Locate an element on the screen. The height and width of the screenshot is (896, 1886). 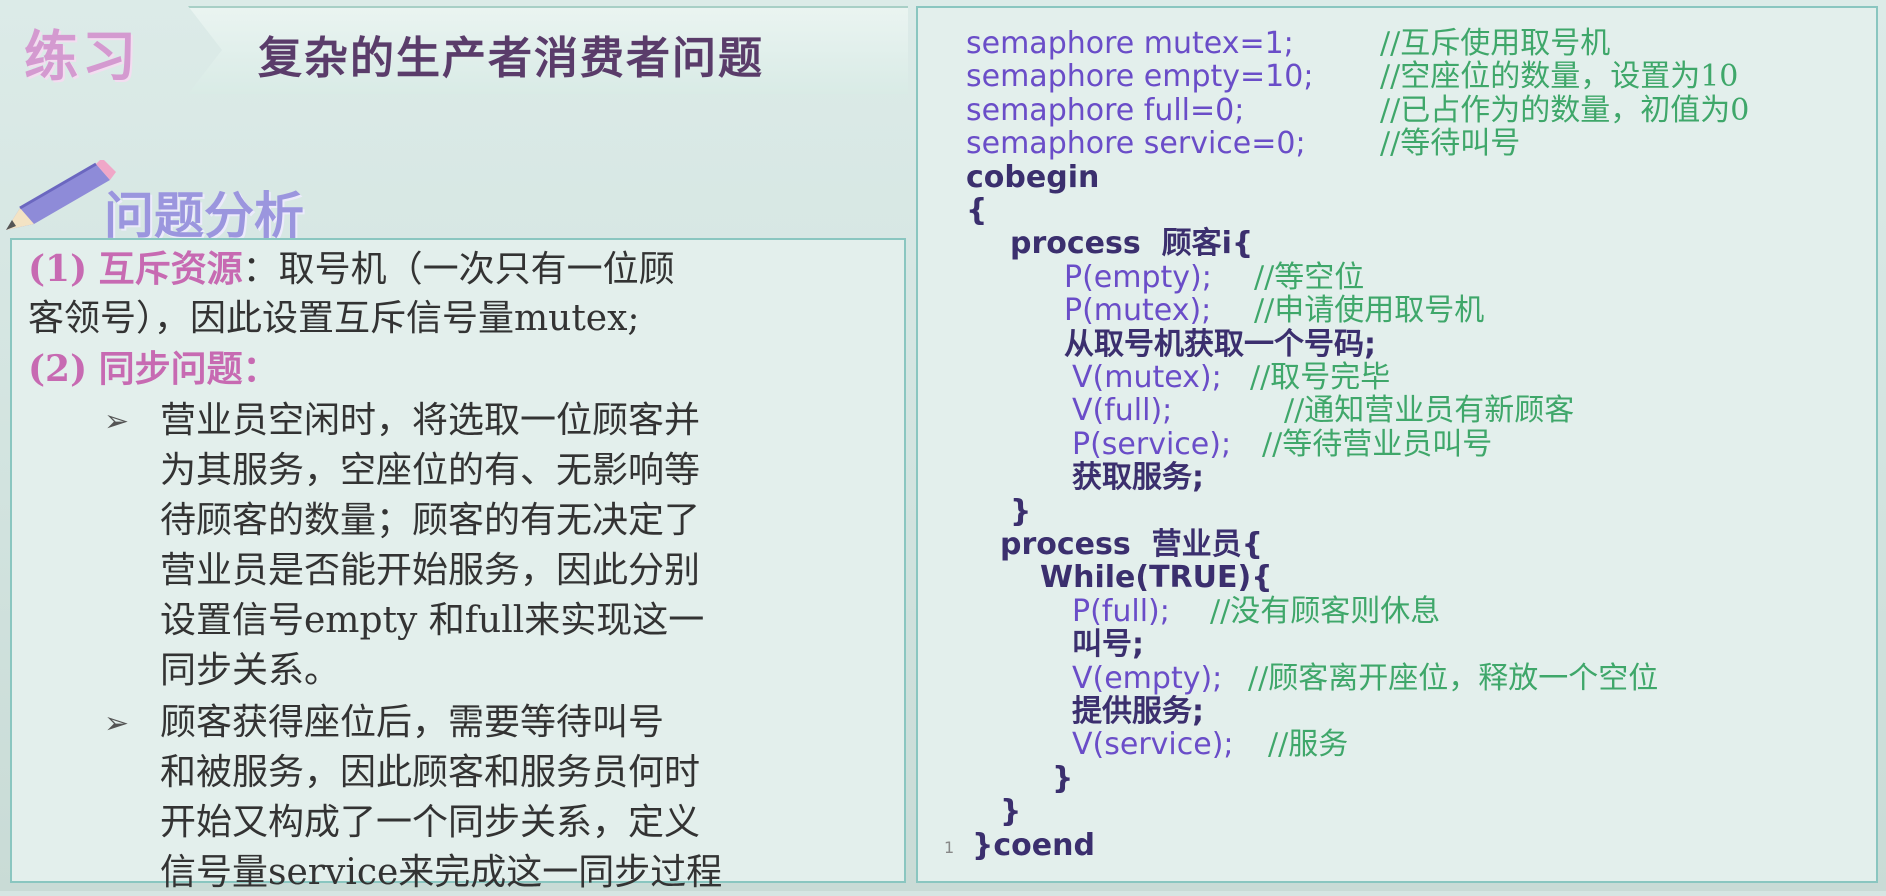
code-line: P(service); is located at coordinates (1152, 444).